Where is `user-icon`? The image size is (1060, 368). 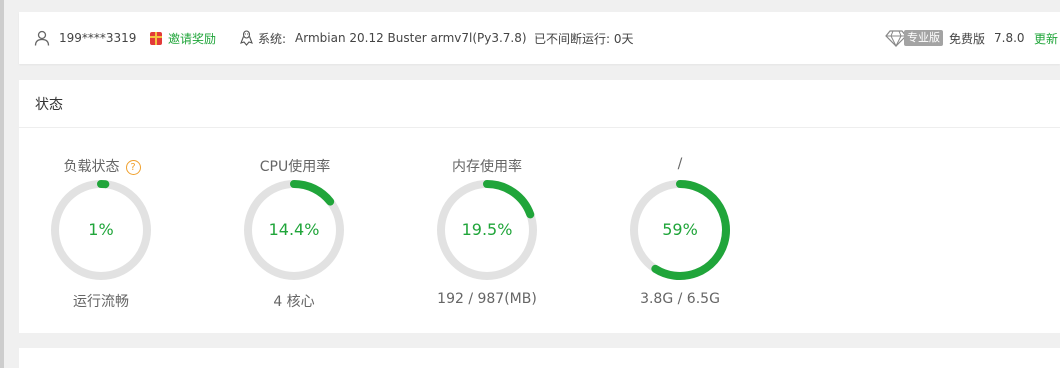 user-icon is located at coordinates (42, 38).